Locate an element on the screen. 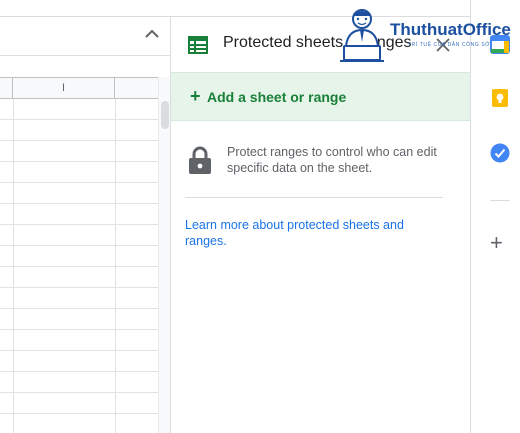 The width and height of the screenshot is (520, 433). watermark-brand: ThuthuatOffice is located at coordinates (450, 29).